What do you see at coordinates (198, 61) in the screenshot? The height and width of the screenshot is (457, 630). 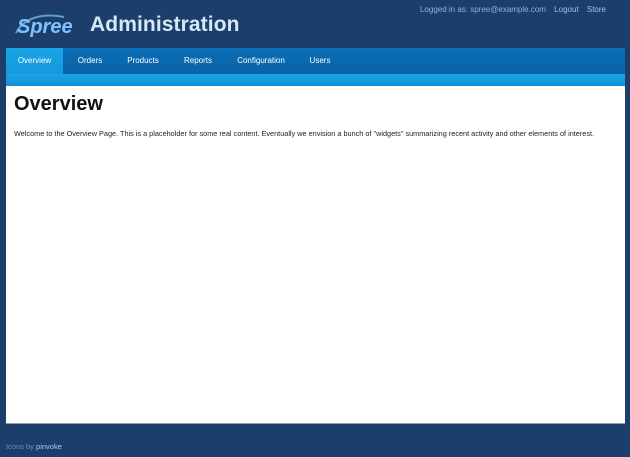 I see `tab-reports: Reports` at bounding box center [198, 61].